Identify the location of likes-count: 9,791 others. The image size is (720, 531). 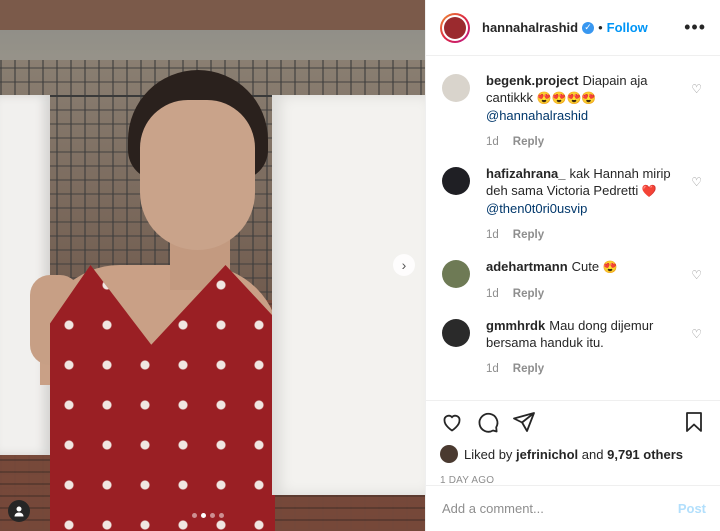
(645, 454).